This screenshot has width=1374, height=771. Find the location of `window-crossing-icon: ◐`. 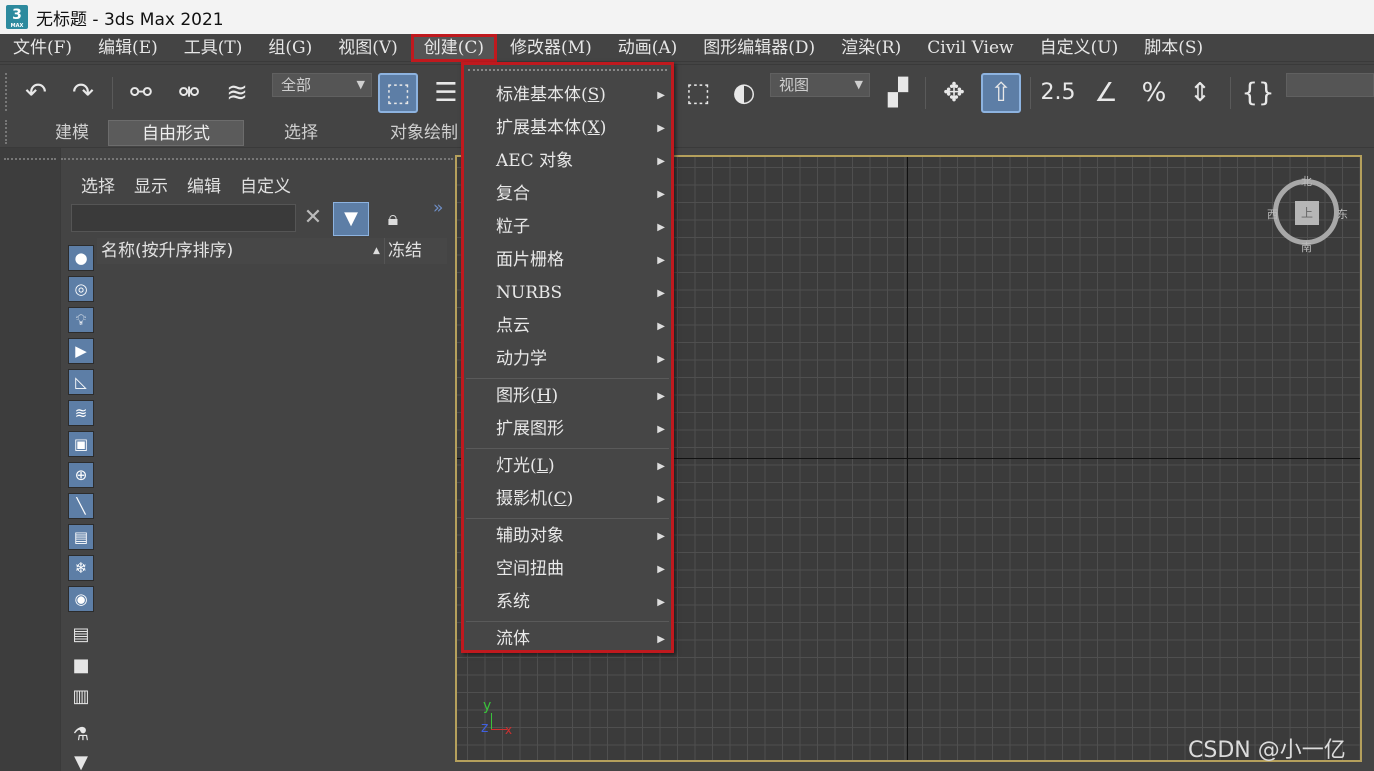

window-crossing-icon: ◐ is located at coordinates (744, 93).